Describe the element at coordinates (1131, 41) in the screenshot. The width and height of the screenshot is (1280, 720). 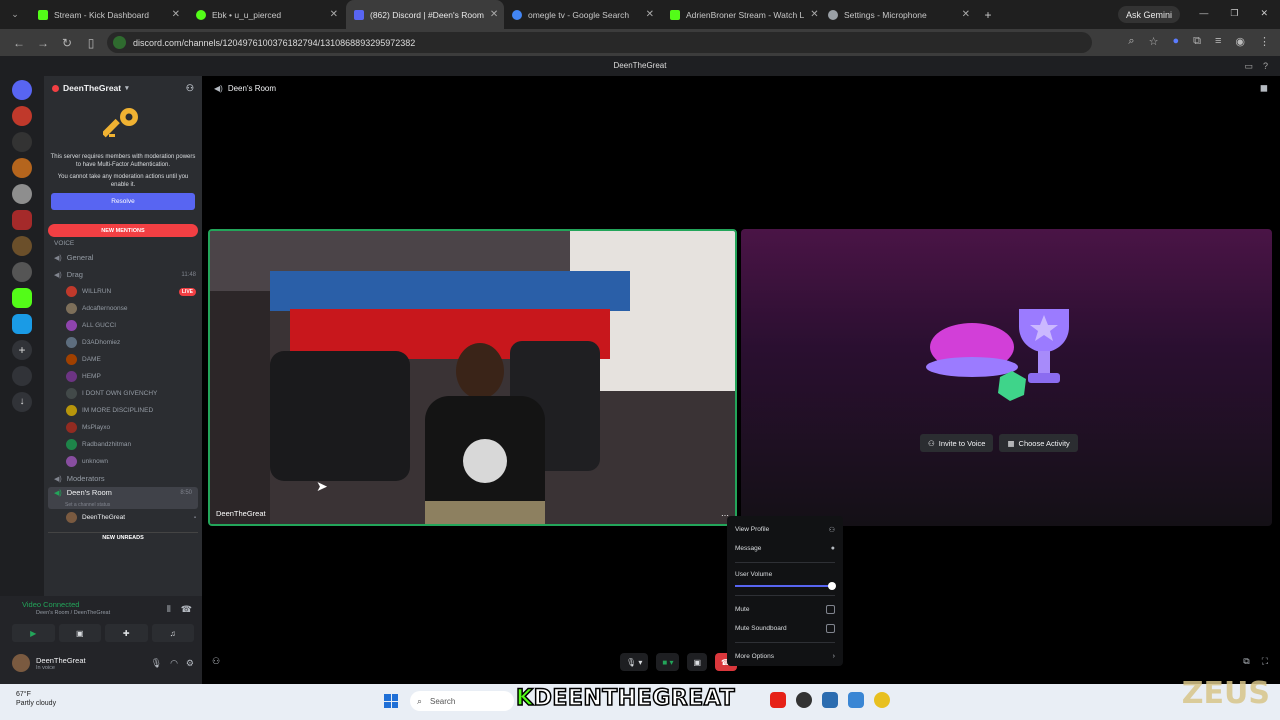
I see `zoom-icon: ⌕` at that location.